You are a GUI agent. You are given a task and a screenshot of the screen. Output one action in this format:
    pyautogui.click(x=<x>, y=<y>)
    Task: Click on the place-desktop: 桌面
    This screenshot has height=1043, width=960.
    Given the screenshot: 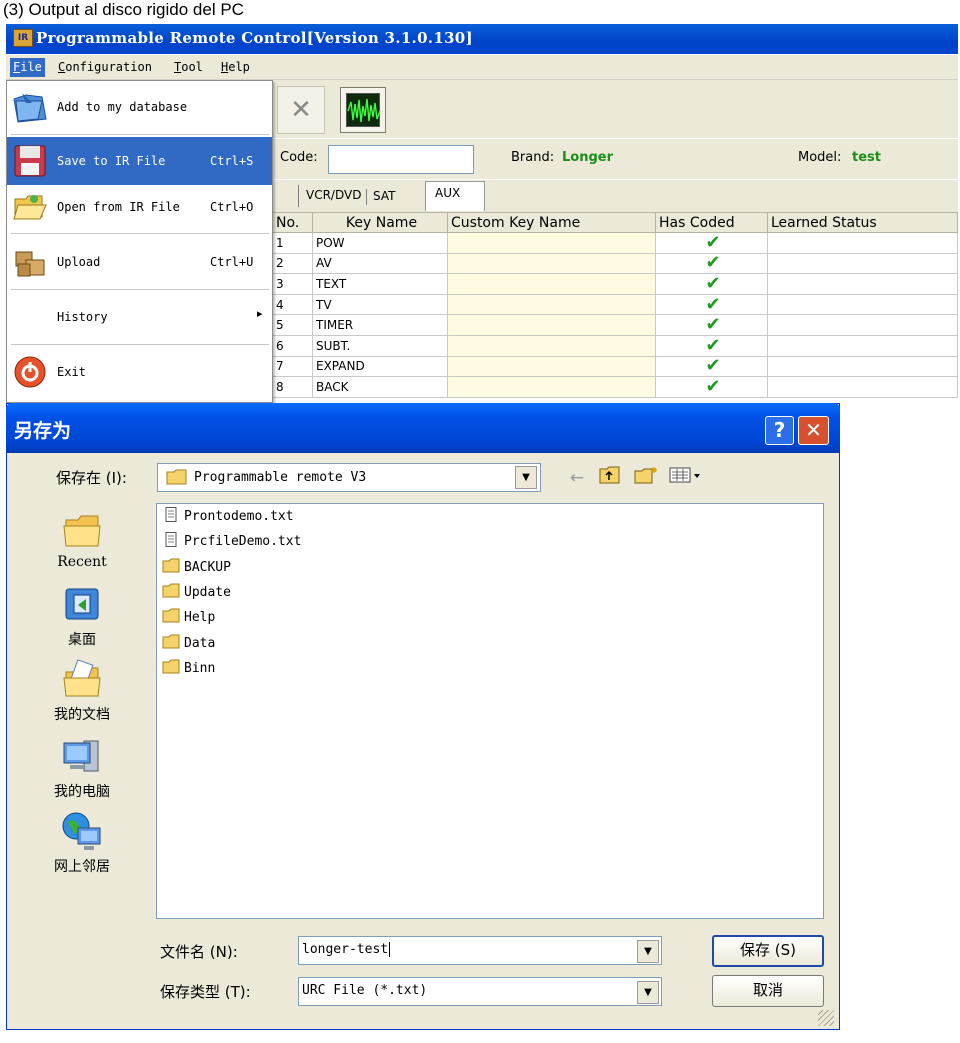 What is the action you would take?
    pyautogui.click(x=82, y=616)
    